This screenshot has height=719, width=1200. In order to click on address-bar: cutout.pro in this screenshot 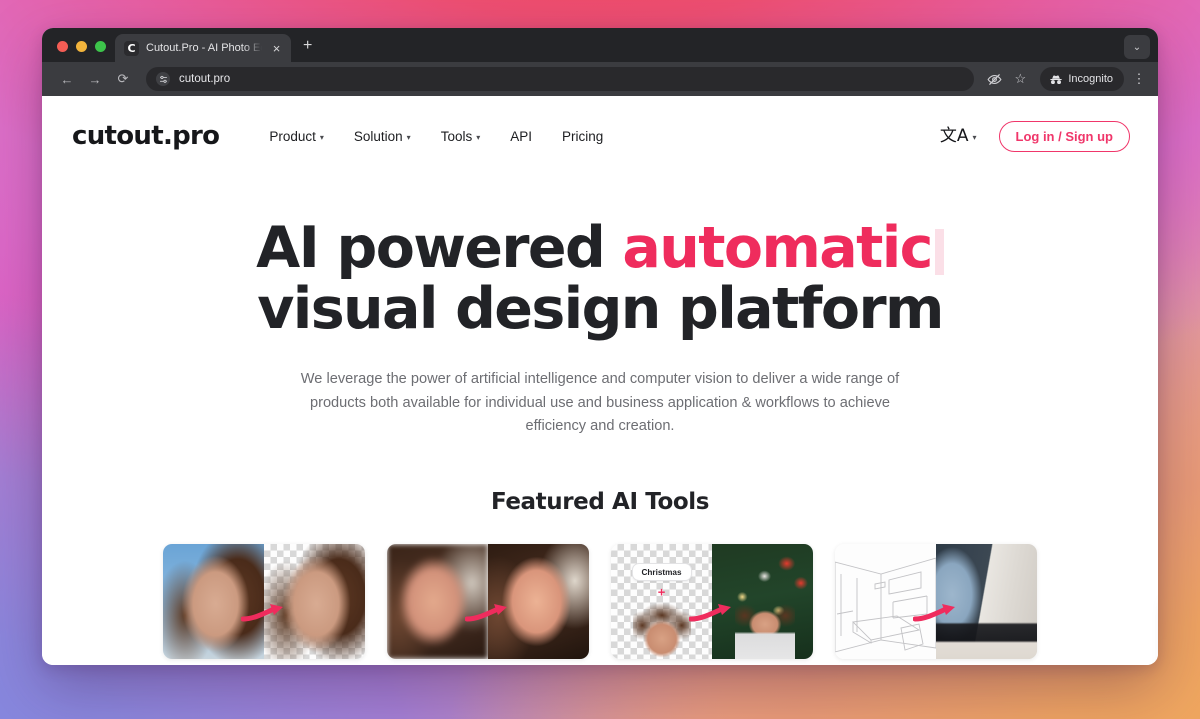, I will do `click(560, 79)`.